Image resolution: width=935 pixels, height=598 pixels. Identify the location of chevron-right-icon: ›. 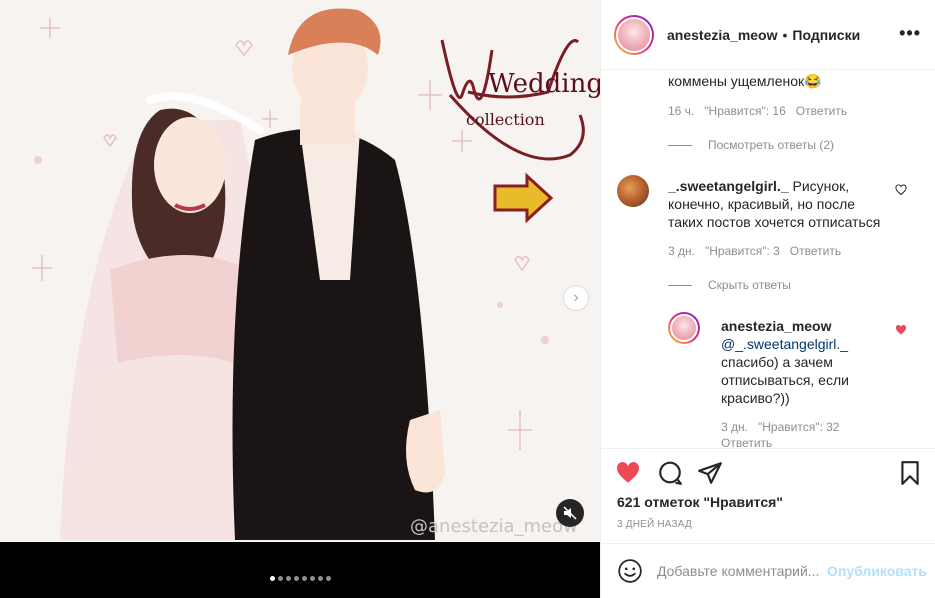
(576, 297).